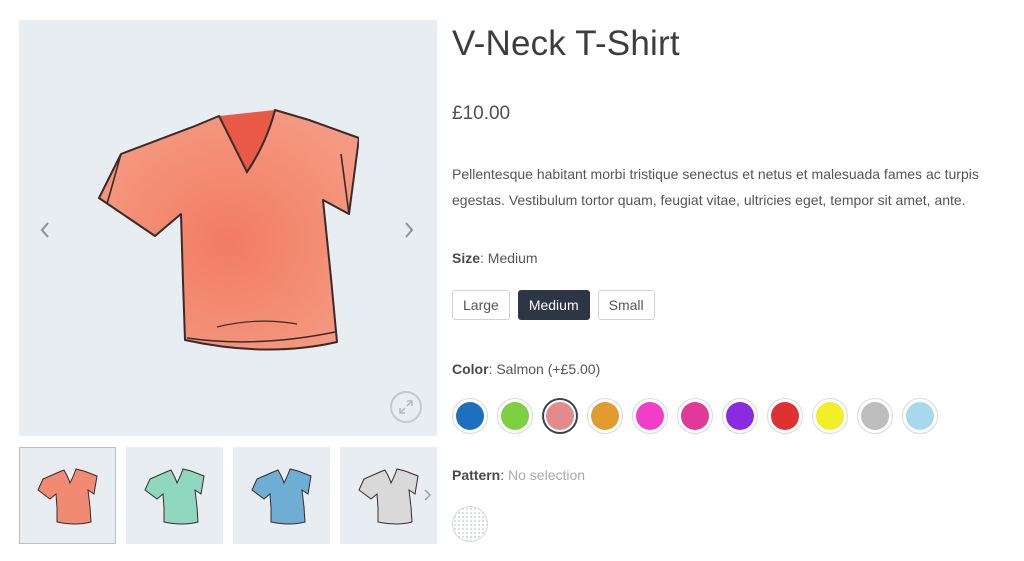  What do you see at coordinates (547, 475) in the screenshot?
I see `pattern-selected-value: No selection` at bounding box center [547, 475].